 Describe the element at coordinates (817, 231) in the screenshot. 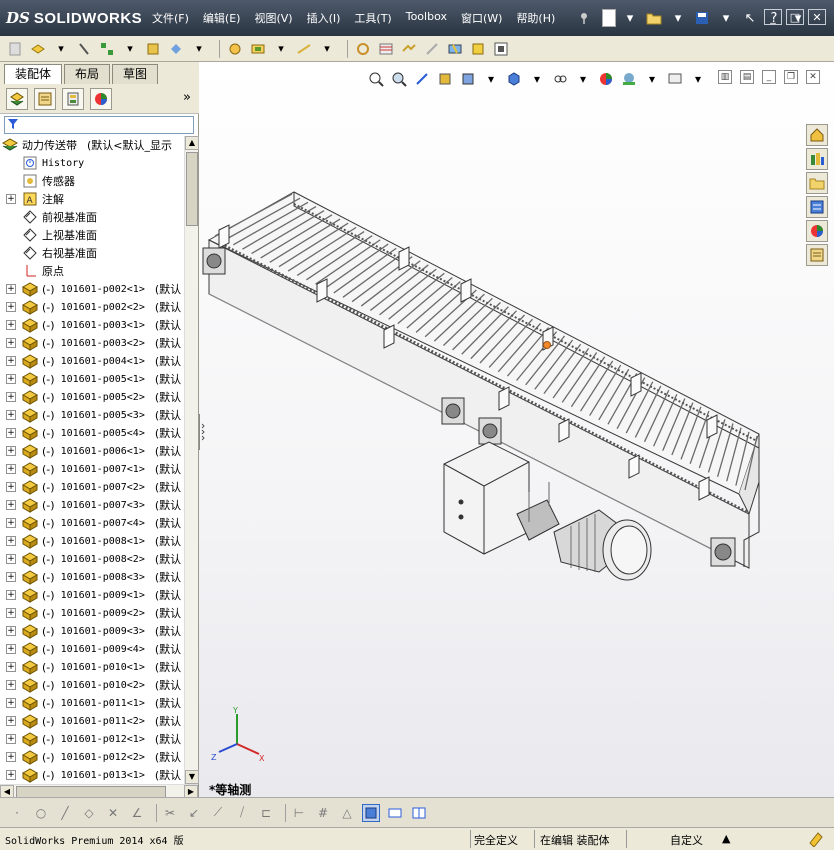

I see `appearances-scenes-icon` at that location.